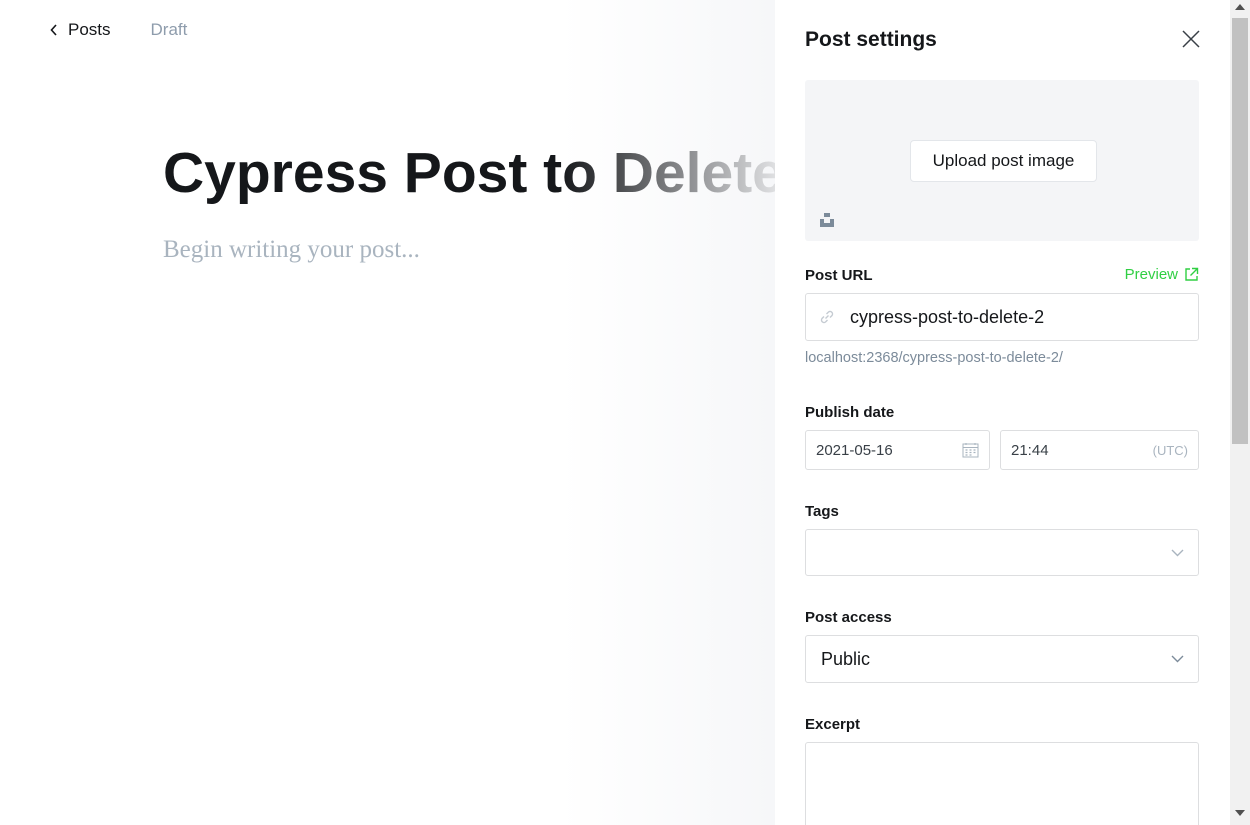  I want to click on scrollbar, so click(1240, 412).